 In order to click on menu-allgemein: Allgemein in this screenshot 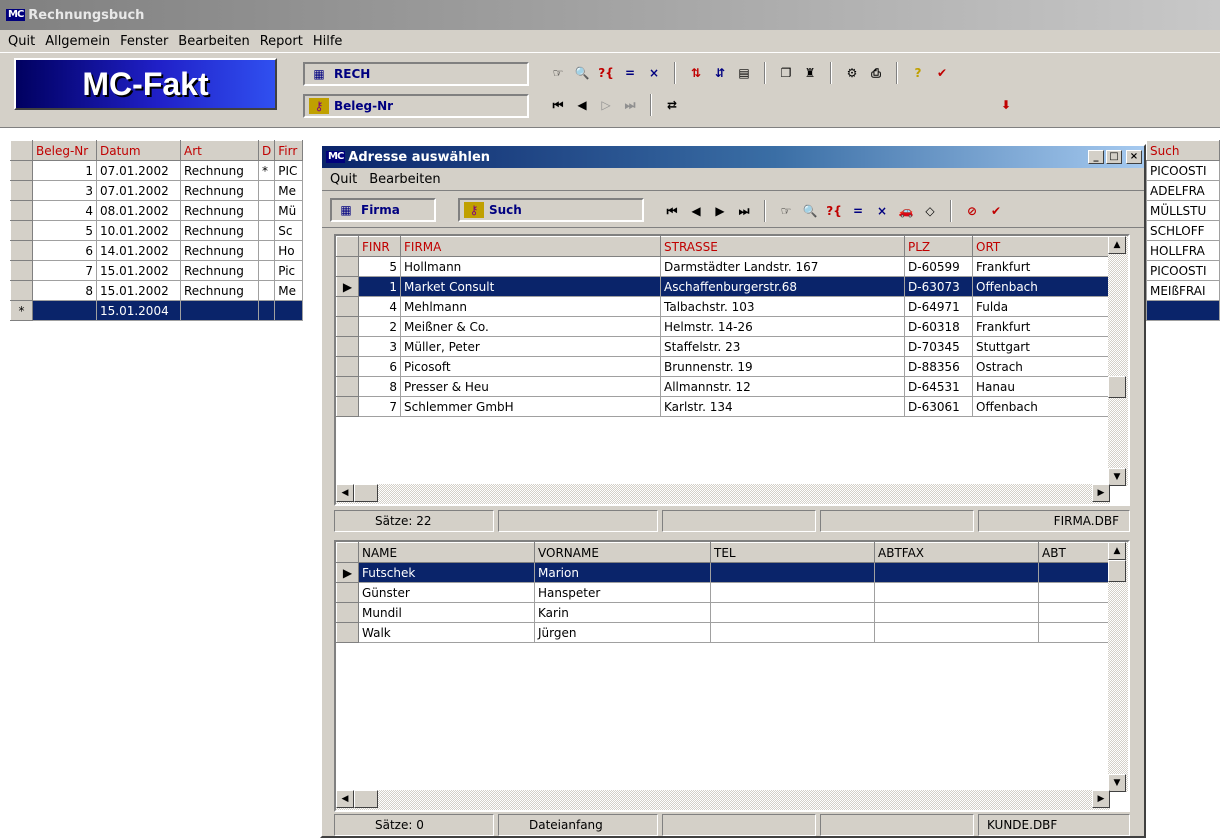, I will do `click(77, 41)`.